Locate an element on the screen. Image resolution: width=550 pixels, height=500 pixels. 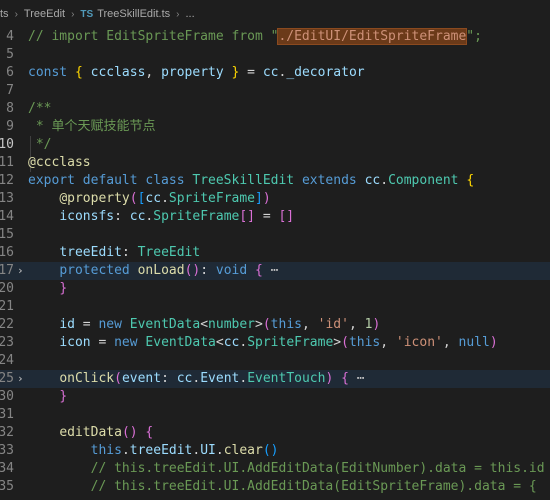
code-line: 11 @ccclass is located at coordinates (275, 163).